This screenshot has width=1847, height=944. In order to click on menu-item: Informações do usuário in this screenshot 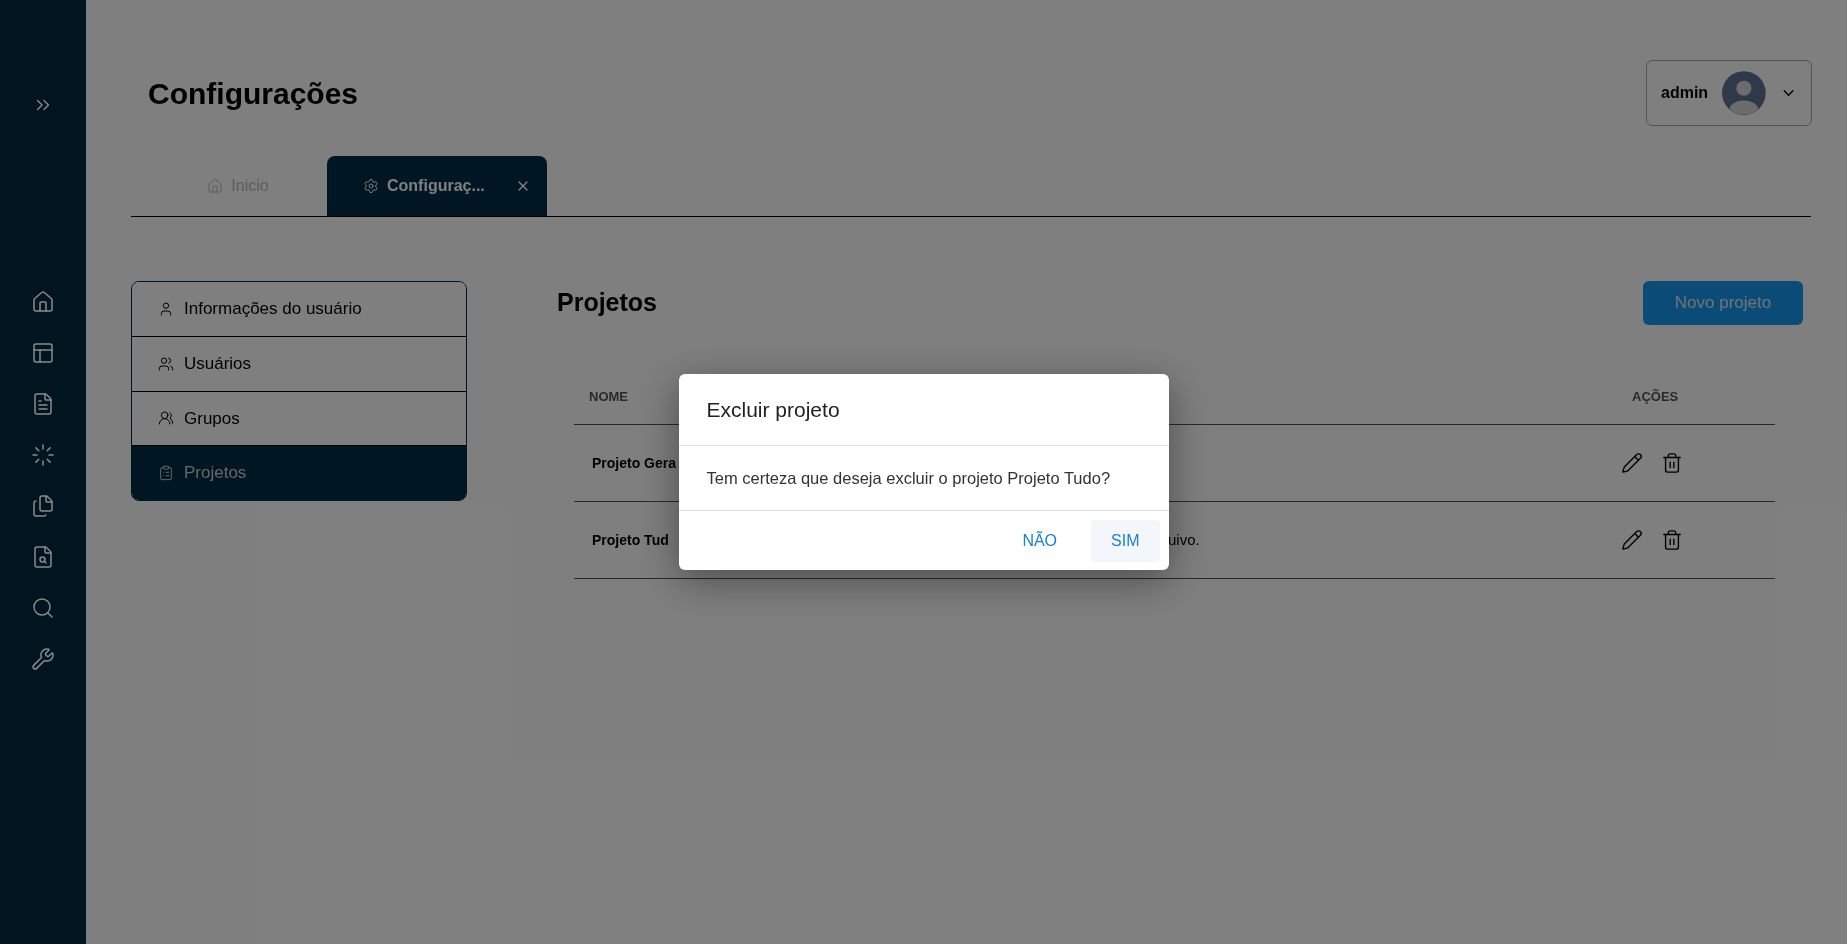, I will do `click(299, 309)`.